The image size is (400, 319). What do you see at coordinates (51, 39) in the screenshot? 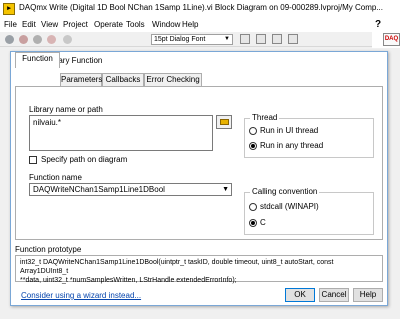
I see `highlight-execution-icon` at bounding box center [51, 39].